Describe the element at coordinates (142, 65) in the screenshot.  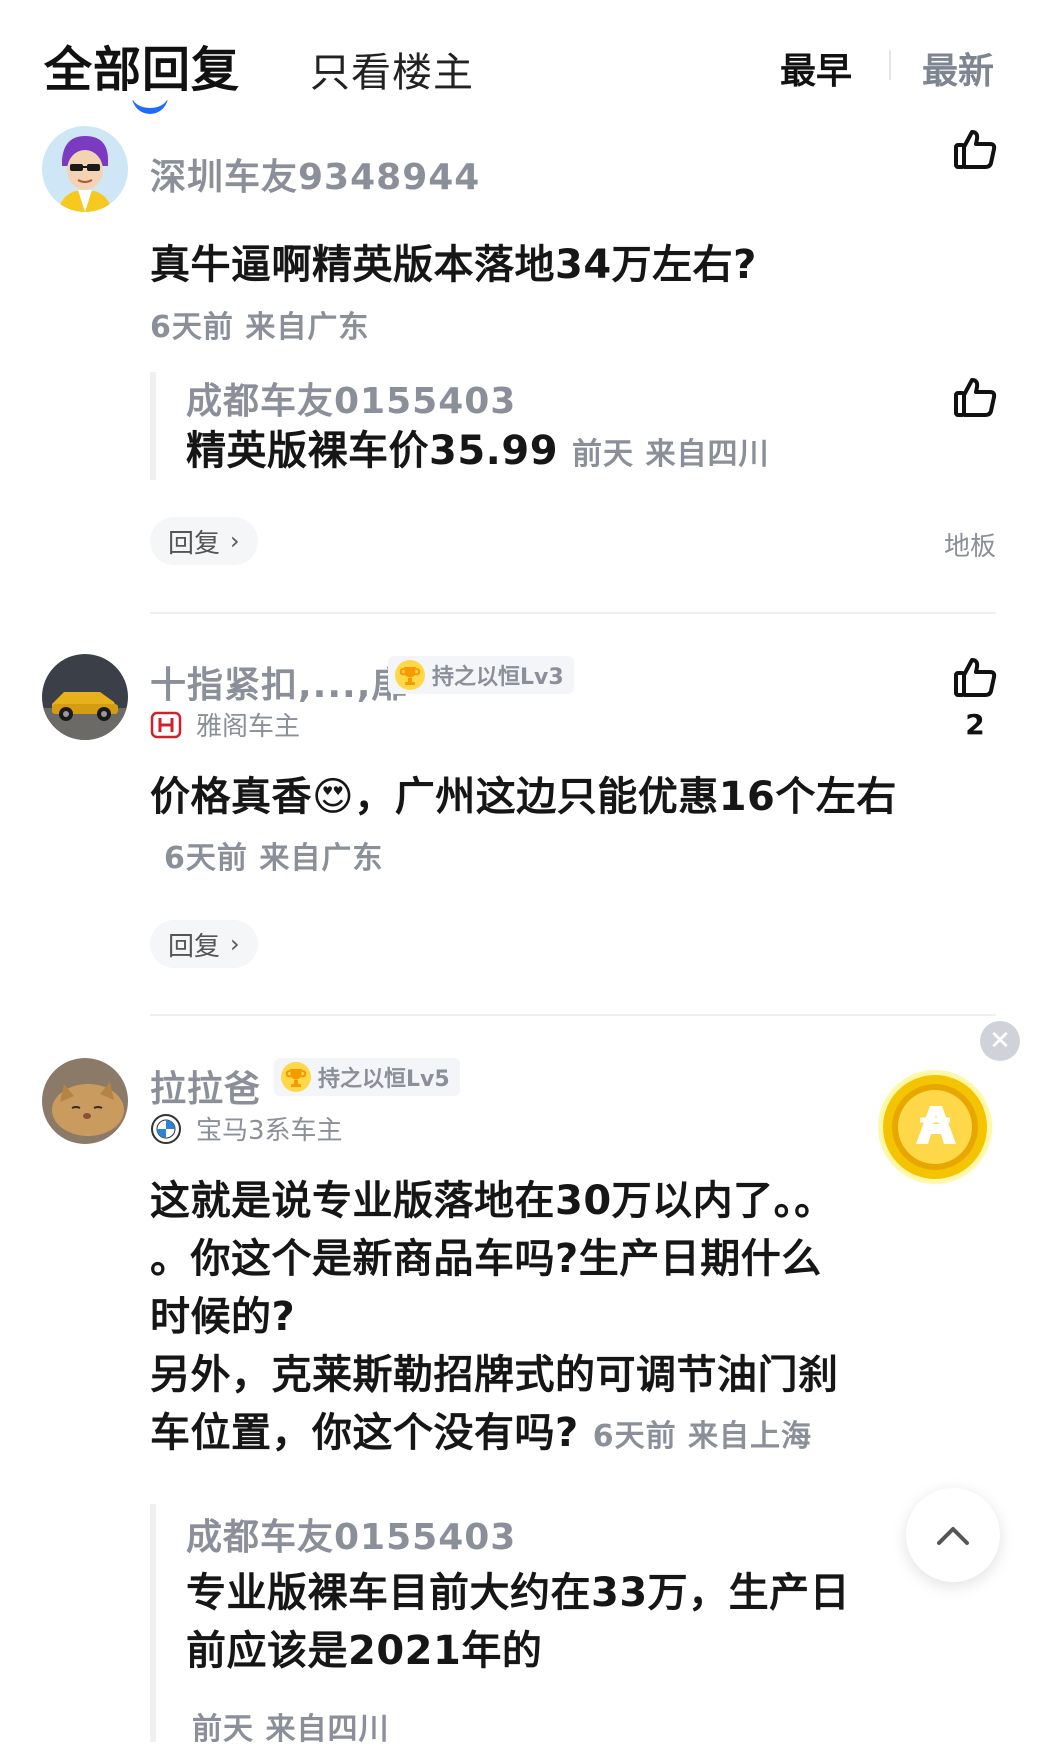
I see `tab-all-replies: 全部回复` at that location.